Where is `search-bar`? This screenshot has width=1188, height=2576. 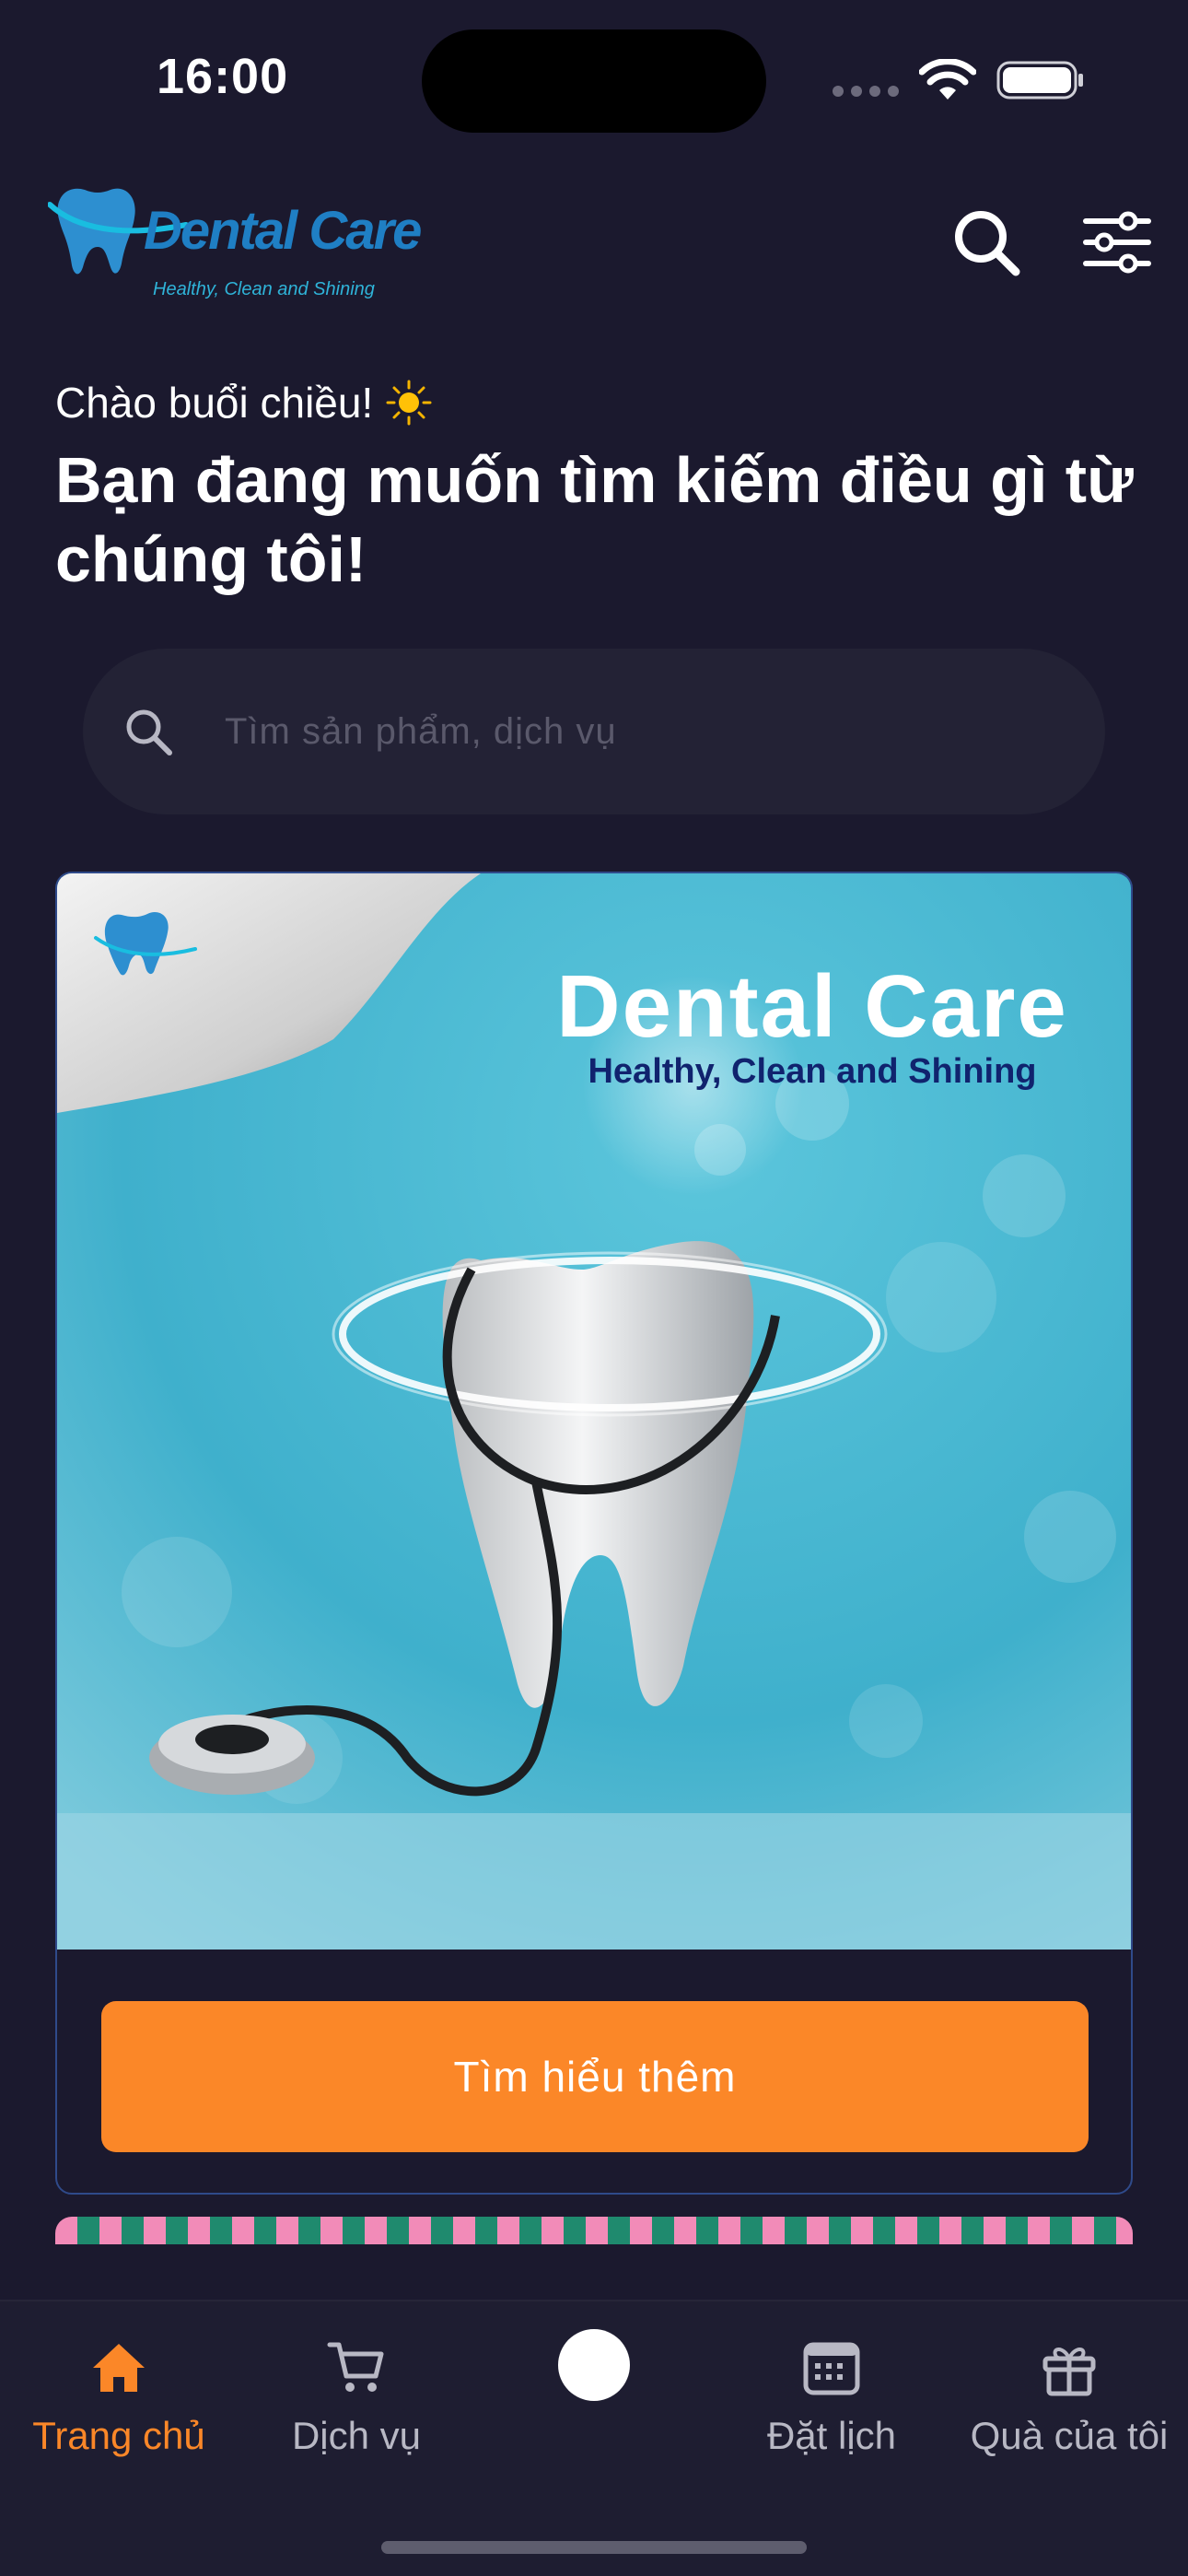 search-bar is located at coordinates (594, 731).